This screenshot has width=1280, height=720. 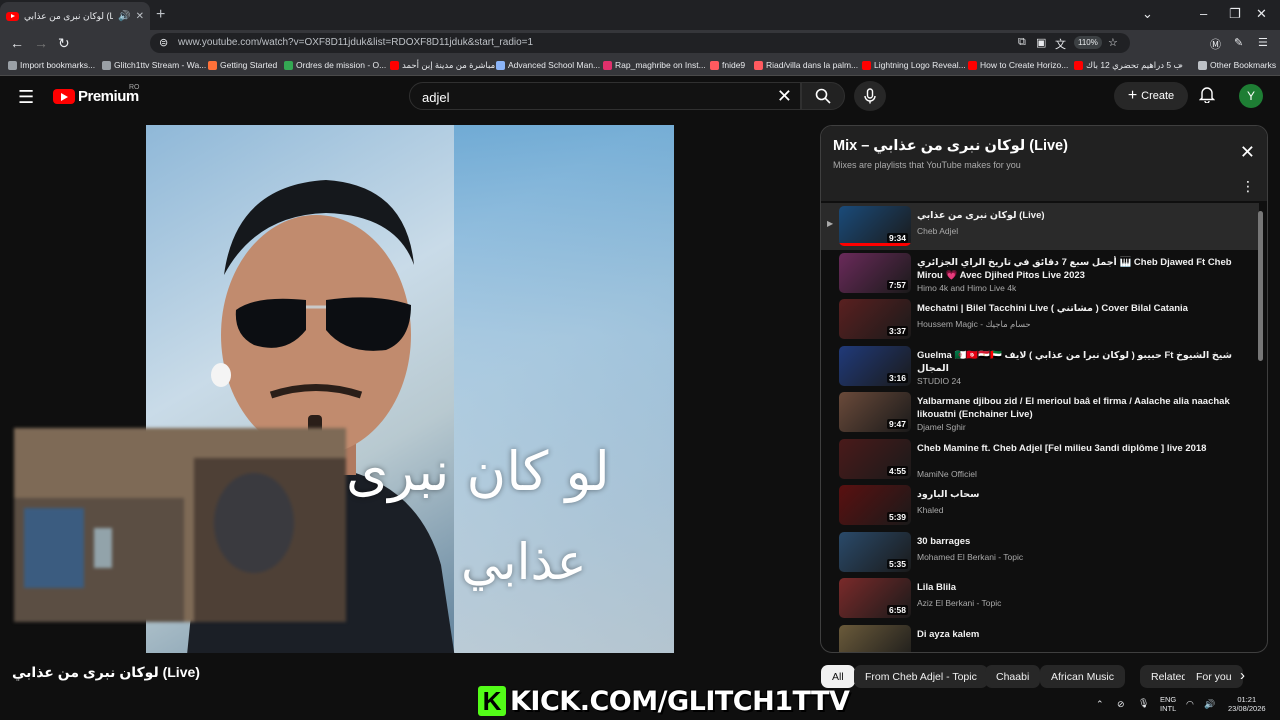 I want to click on bookmark-bac-12: ب 5 دراهيم تحضري 12 باك, so click(x=1128, y=65).